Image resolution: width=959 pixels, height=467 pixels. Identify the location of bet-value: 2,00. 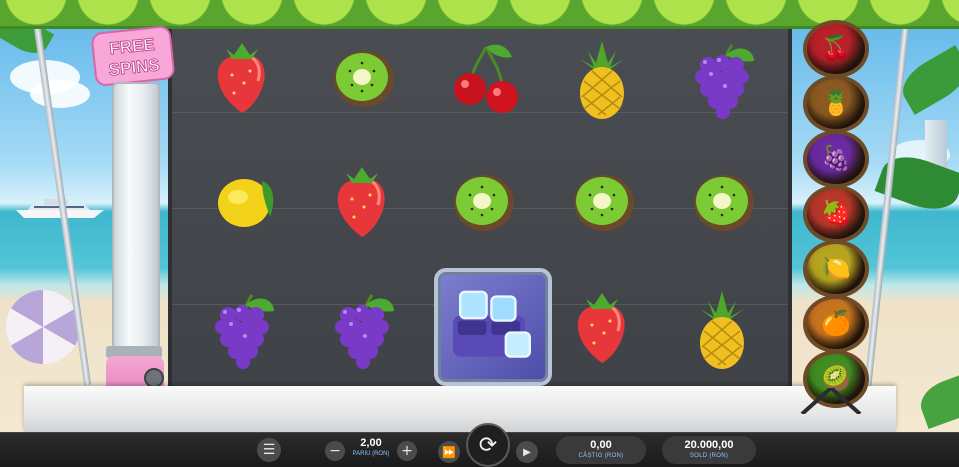
(371, 443).